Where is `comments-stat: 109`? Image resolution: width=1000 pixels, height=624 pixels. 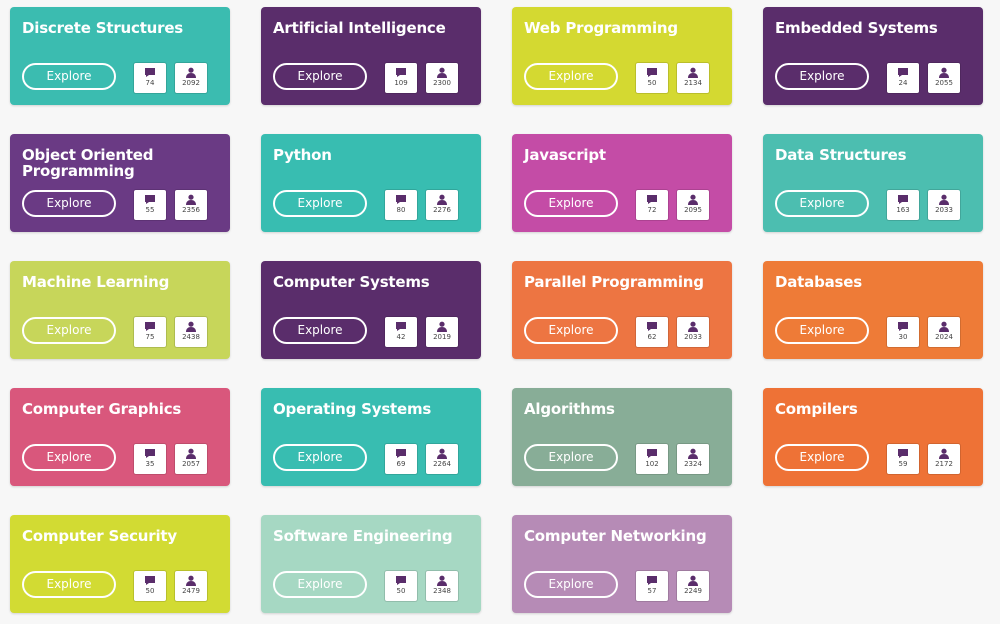
comments-stat: 109 is located at coordinates (401, 78).